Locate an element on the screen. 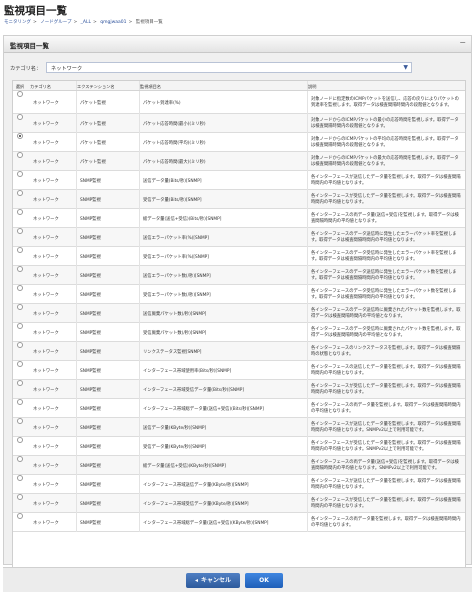 The width and height of the screenshot is (475, 600). dialog-footer: ◂ キャンセル OK is located at coordinates (237, 579).